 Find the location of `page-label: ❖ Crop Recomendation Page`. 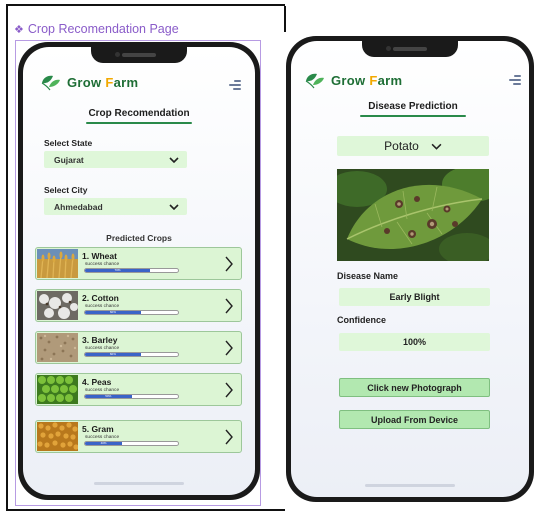

page-label: ❖ Crop Recomendation Page is located at coordinates (96, 29).